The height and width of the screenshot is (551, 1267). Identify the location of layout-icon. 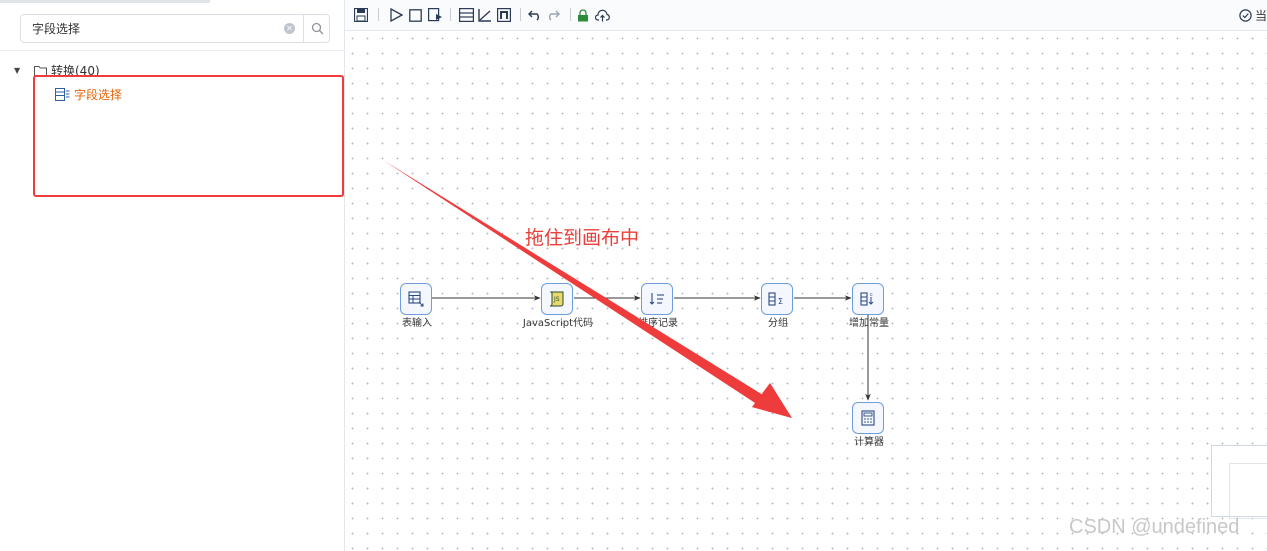
(504, 15).